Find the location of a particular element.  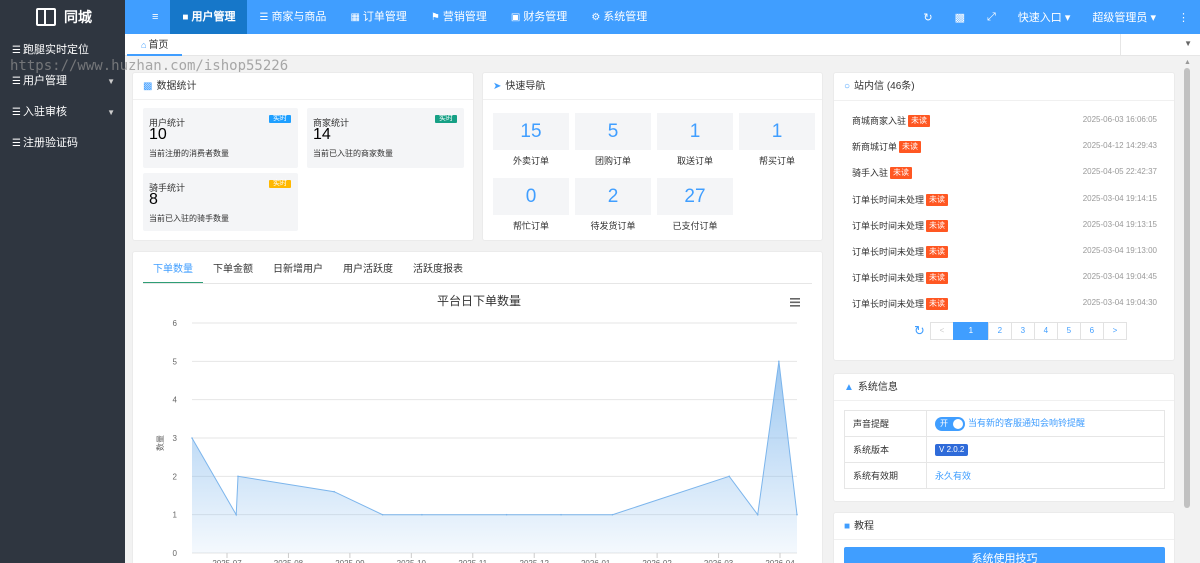

quicknav-groupbuy-label: 团购订单 is located at coordinates (613, 160).